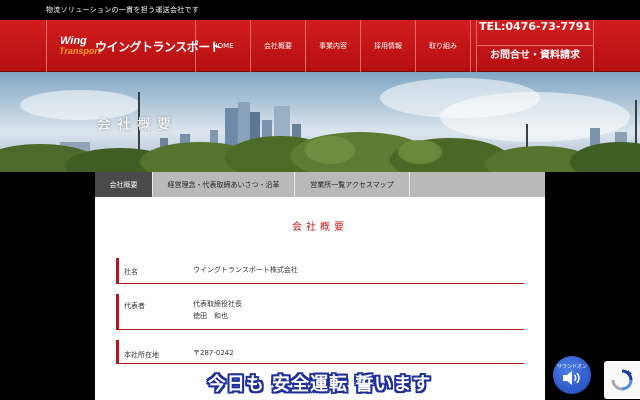 Image resolution: width=640 pixels, height=400 pixels. Describe the element at coordinates (320, 10) in the screenshot. I see `top-bar: 物流ソリューションの一貫を担う運送会社です` at that location.